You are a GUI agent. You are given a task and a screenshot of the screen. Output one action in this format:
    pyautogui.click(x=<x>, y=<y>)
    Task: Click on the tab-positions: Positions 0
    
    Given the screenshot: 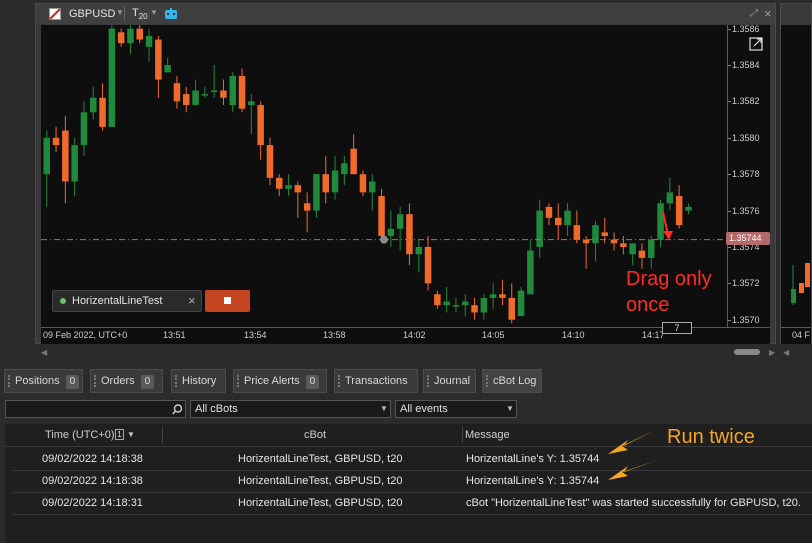 What is the action you would take?
    pyautogui.click(x=43, y=381)
    